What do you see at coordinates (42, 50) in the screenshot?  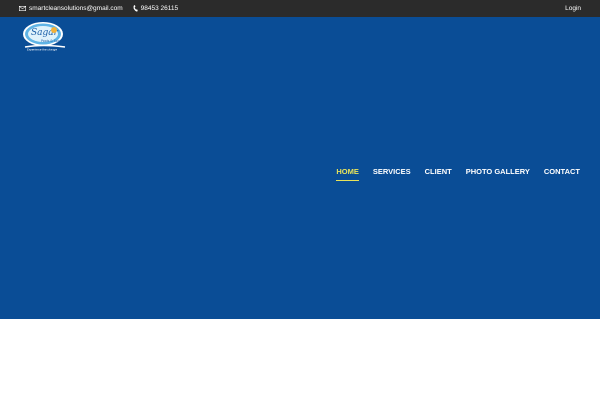 I see `logo-tagline-text: Experience the change` at bounding box center [42, 50].